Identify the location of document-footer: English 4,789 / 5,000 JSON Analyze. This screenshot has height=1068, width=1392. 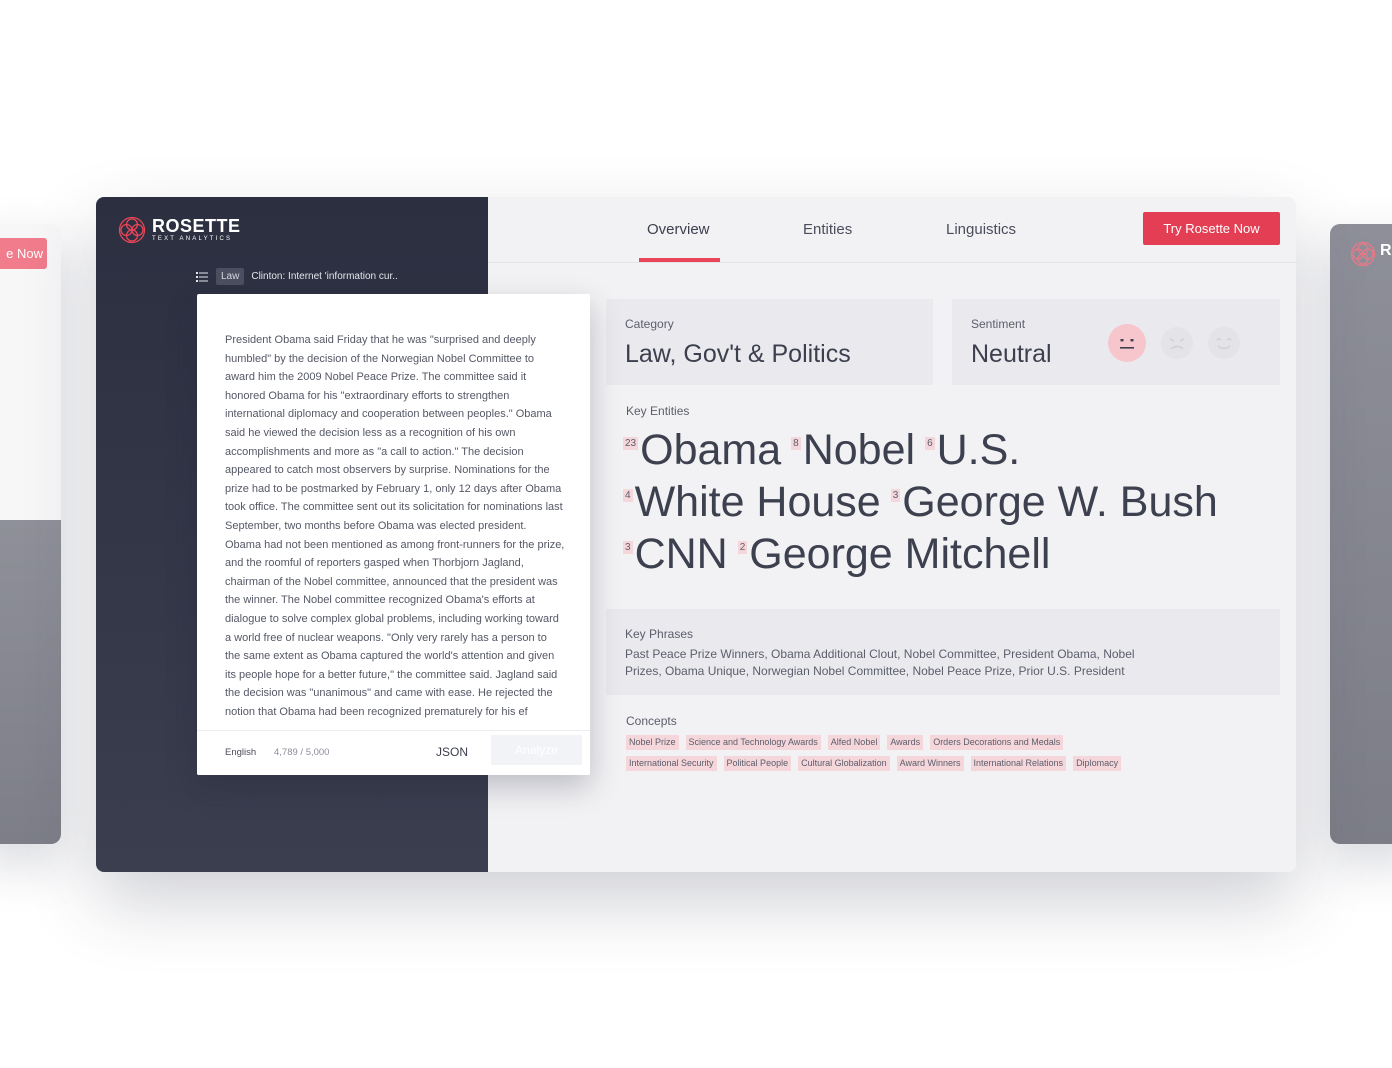
(393, 752).